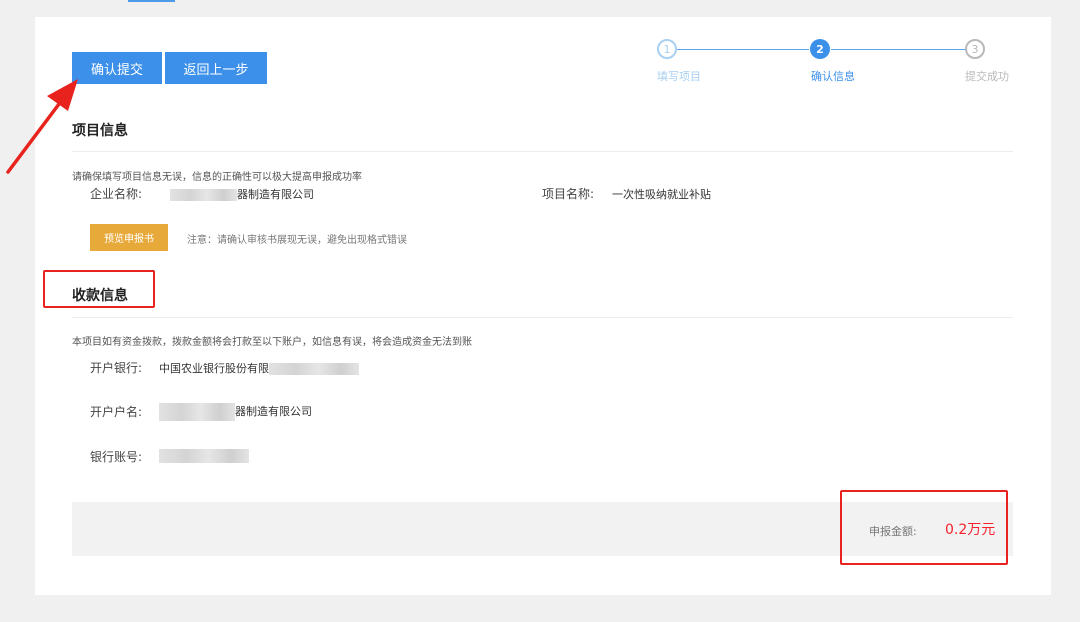 This screenshot has height=622, width=1080. Describe the element at coordinates (129, 237) in the screenshot. I see `preview-application-button: 预览申报书` at that location.